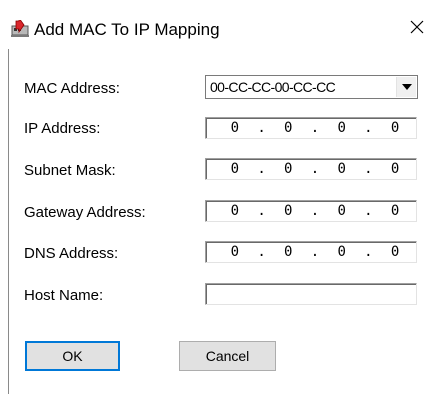 The height and width of the screenshot is (394, 435). Describe the element at coordinates (127, 29) in the screenshot. I see `dialog-title: Add MAC To IP Mapping` at that location.